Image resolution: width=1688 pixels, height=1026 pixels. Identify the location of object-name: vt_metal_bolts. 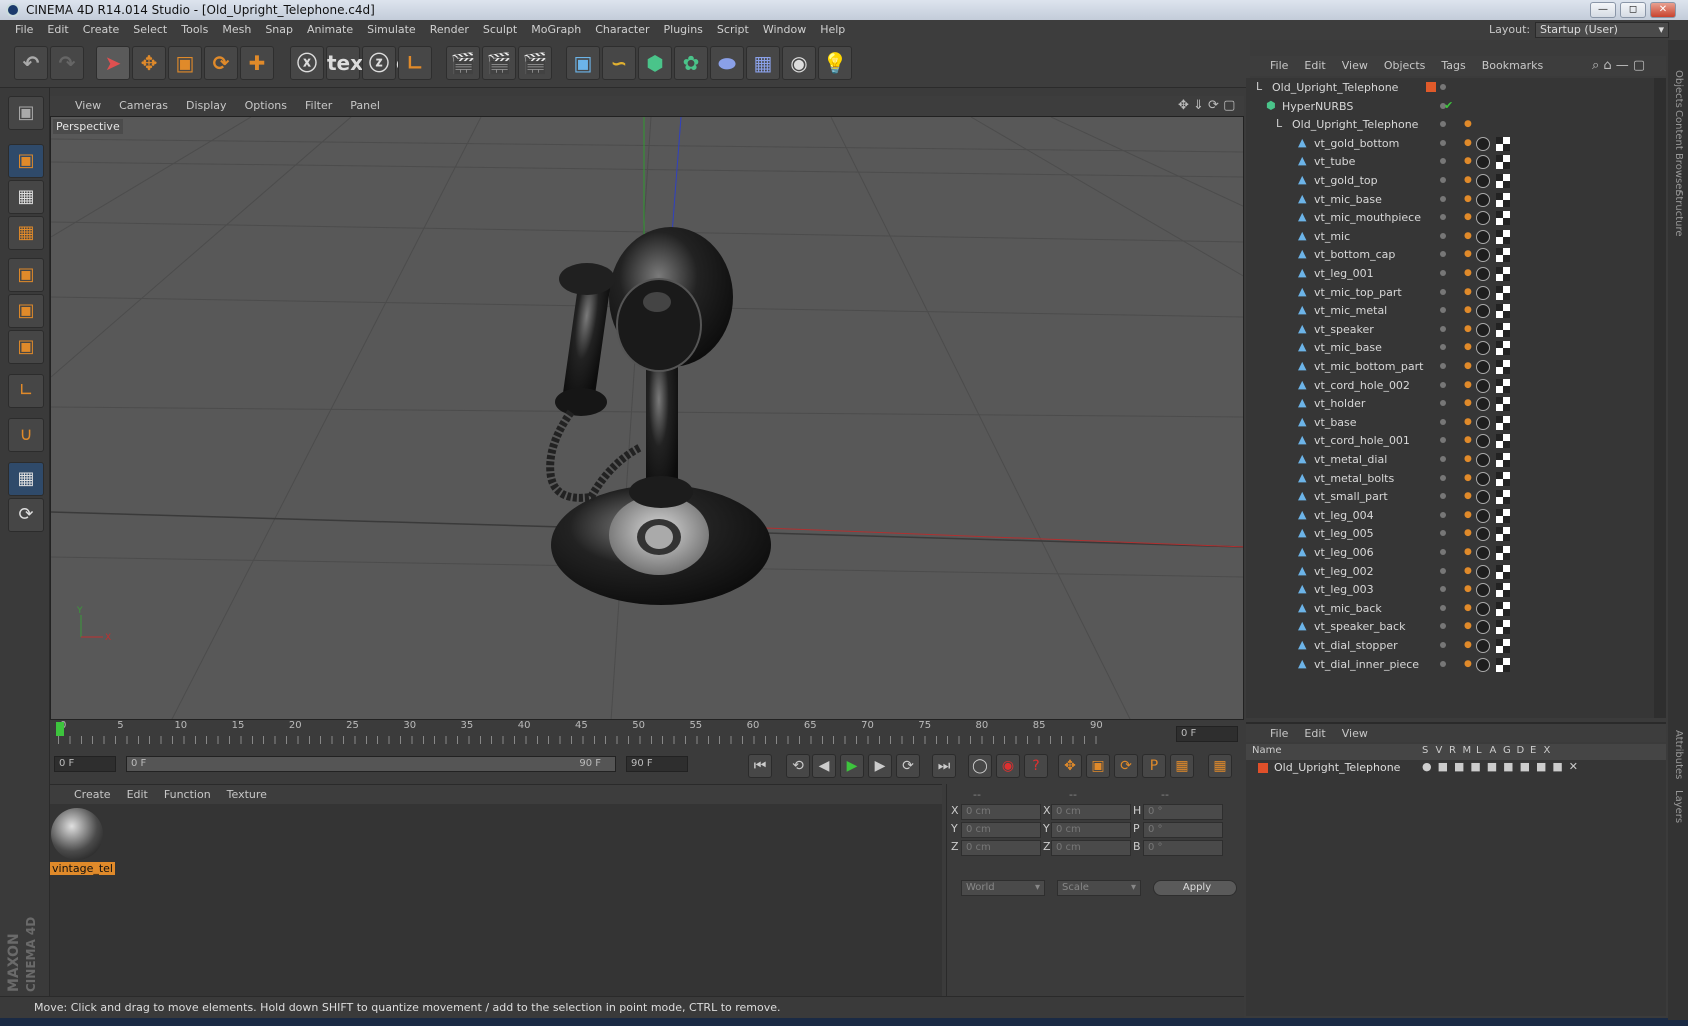
(1354, 478).